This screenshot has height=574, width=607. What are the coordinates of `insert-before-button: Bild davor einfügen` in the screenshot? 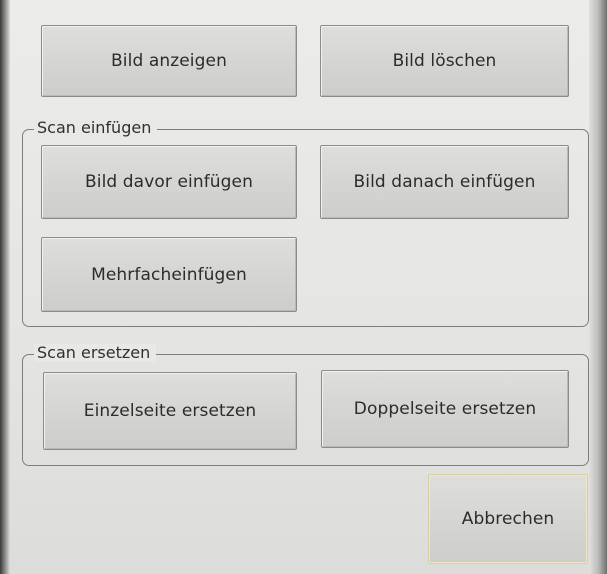 It's located at (169, 182).